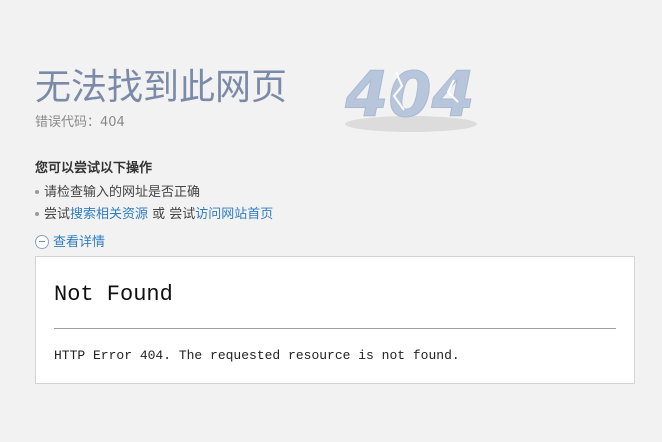 This screenshot has height=442, width=662. Describe the element at coordinates (161, 87) in the screenshot. I see `page-title: 无法找到此网页` at that location.